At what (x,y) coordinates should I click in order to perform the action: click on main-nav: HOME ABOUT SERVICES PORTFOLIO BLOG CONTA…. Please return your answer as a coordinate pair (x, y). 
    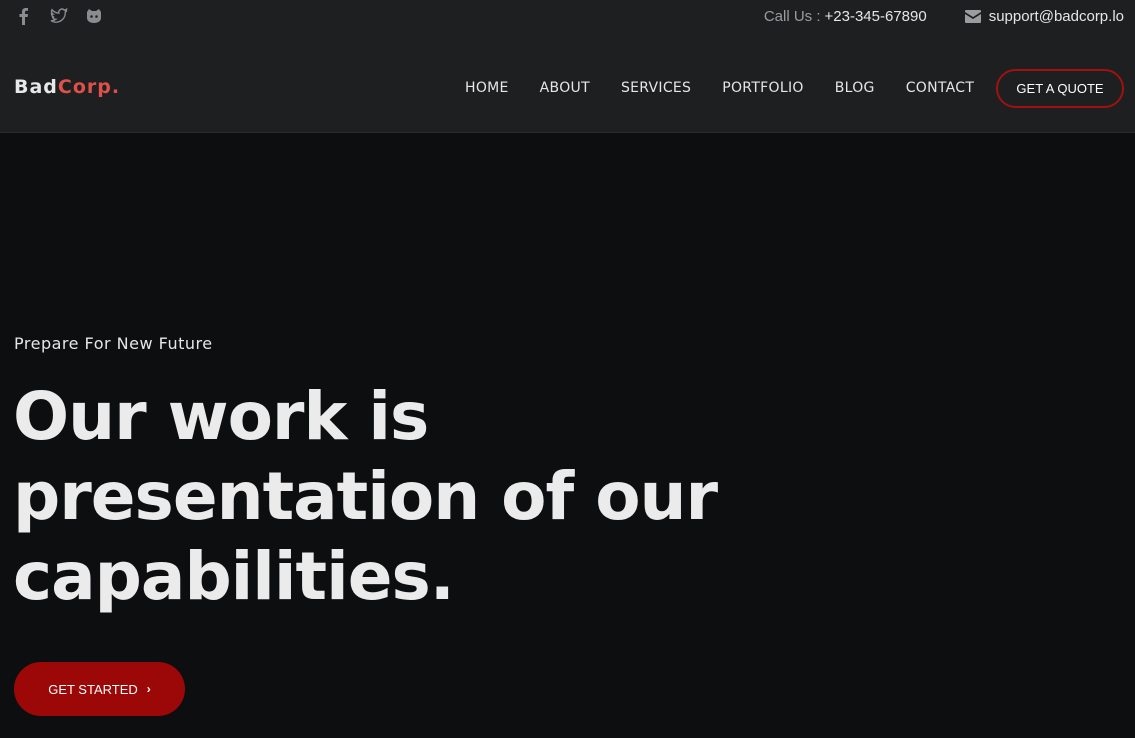
    Looking at the image, I should click on (735, 88).